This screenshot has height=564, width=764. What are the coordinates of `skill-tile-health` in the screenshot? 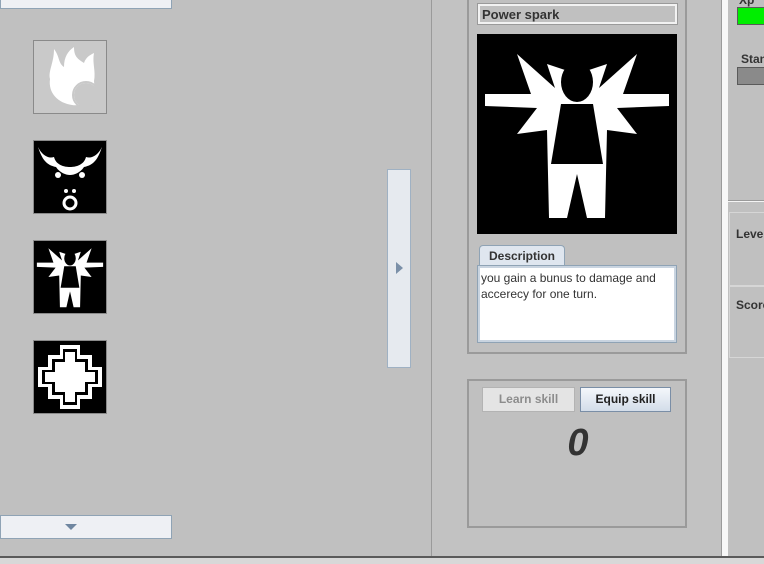 It's located at (70, 377).